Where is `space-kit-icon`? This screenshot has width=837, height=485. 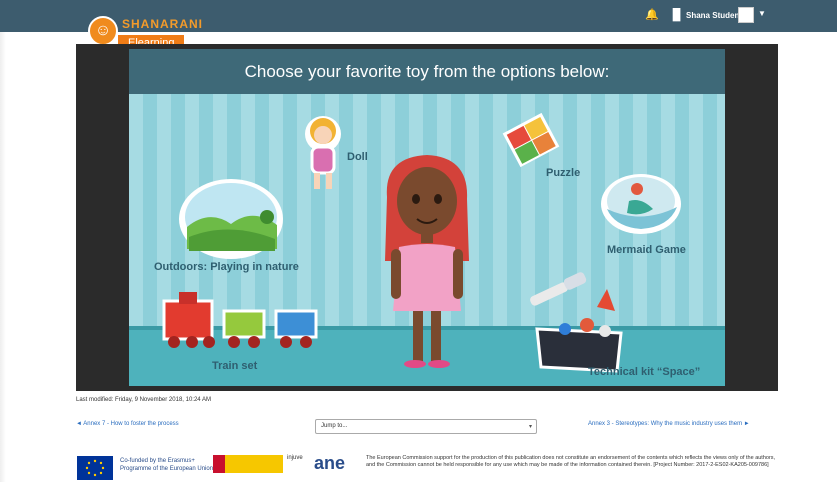
space-kit-icon is located at coordinates (576, 322).